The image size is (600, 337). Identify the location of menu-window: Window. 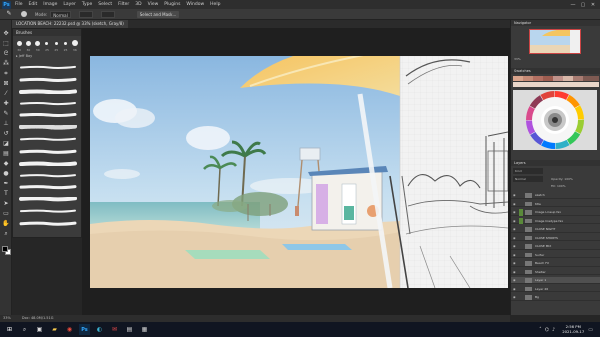
(195, 4).